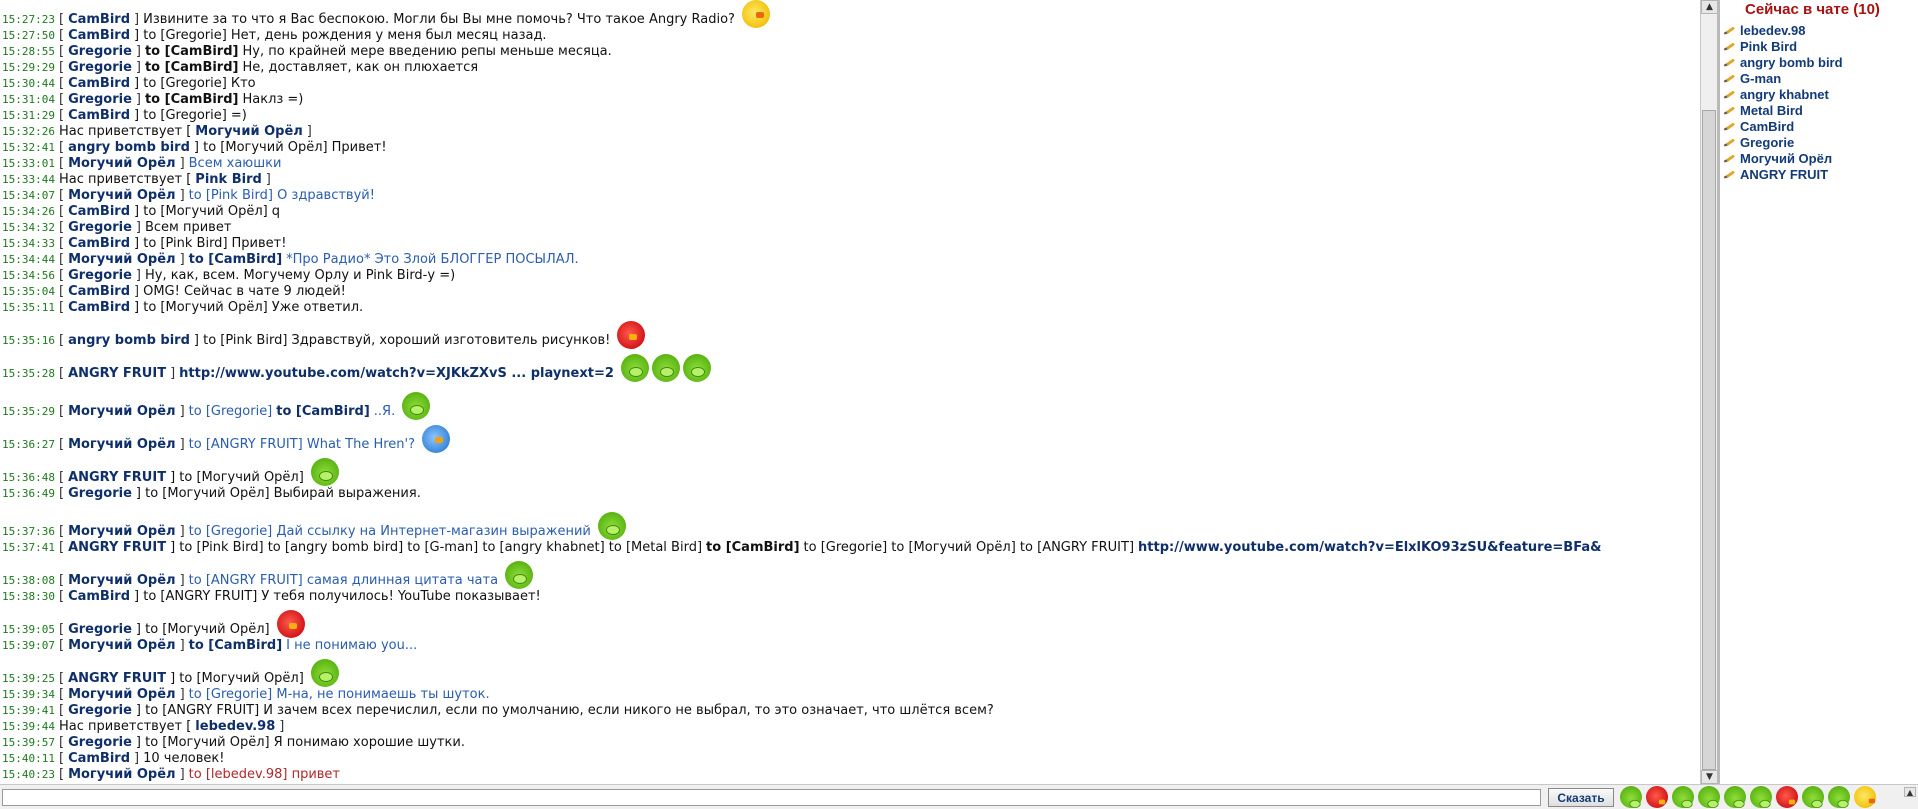  I want to click on user-list-item: ANGRY FRUIT, so click(1819, 174).